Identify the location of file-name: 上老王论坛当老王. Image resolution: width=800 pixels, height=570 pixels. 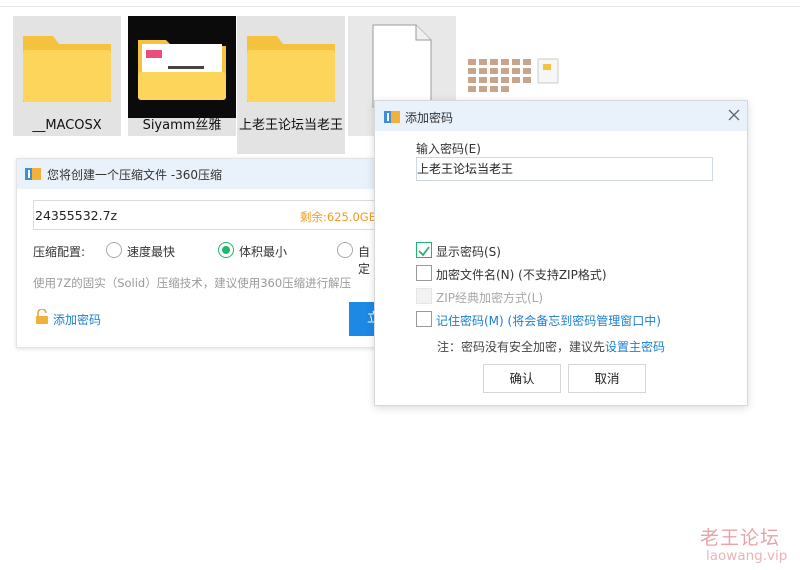
(290, 125).